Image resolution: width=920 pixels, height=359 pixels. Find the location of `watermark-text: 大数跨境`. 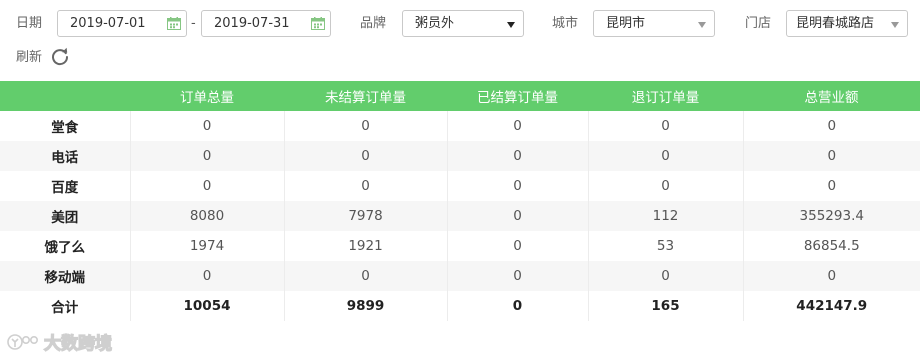

watermark-text: 大数跨境 is located at coordinates (78, 343).